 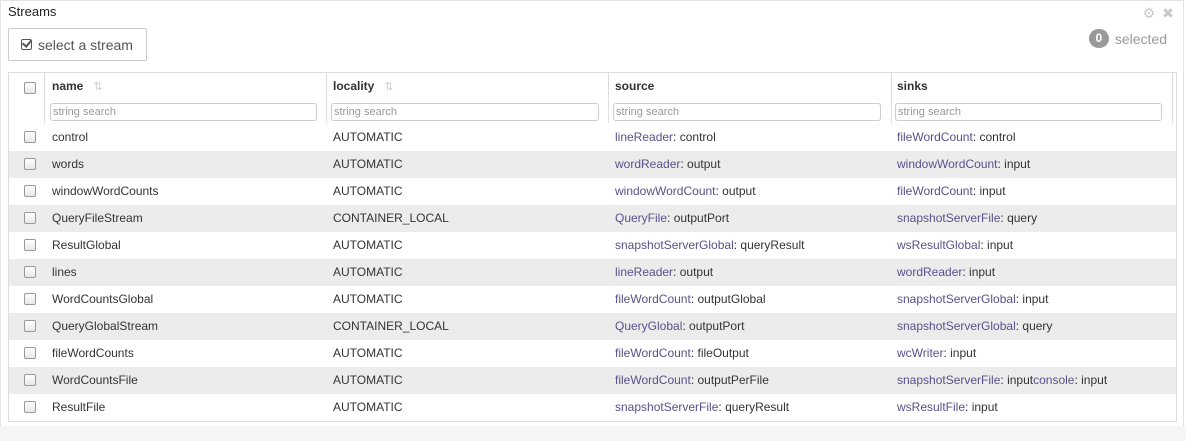 I want to click on stream-source: wordReader: output, so click(x=668, y=164).